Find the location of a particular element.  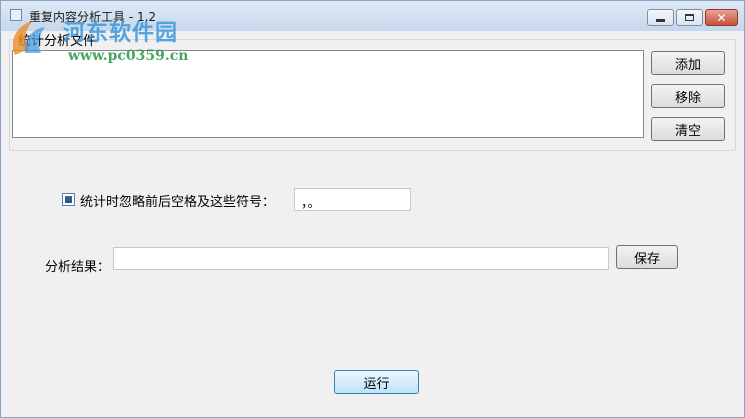

result-field is located at coordinates (361, 258).